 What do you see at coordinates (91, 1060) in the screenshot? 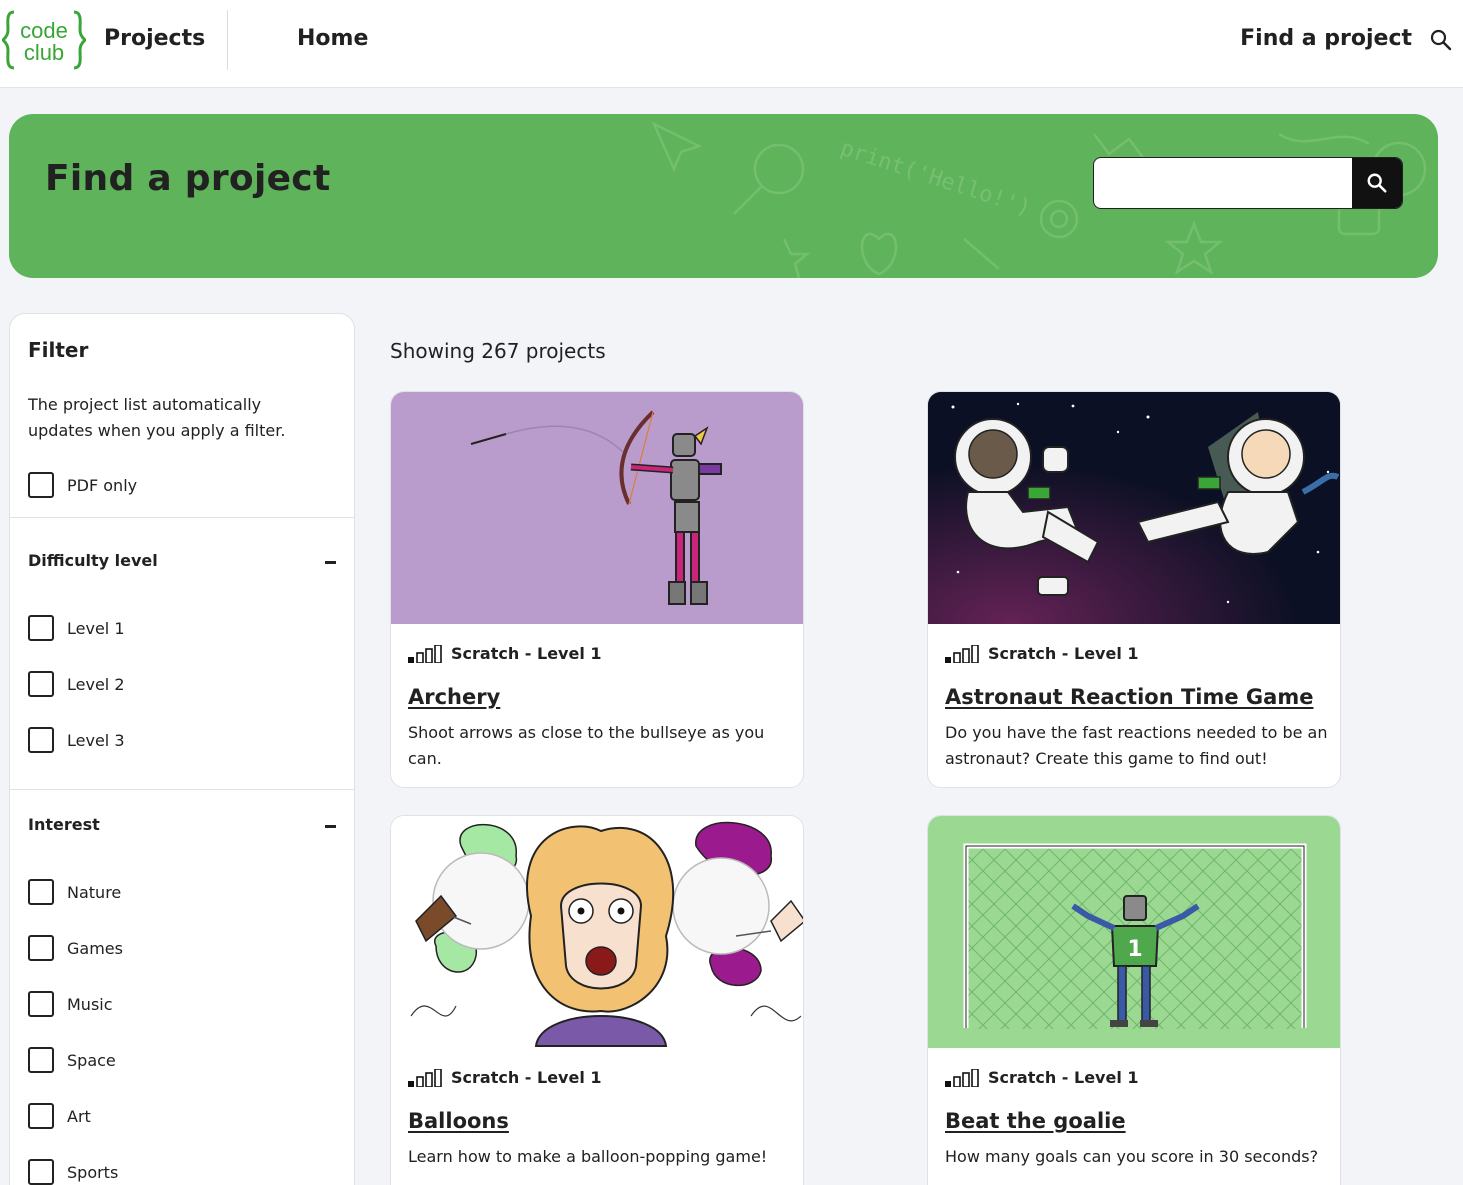
I see `checkbox-label: Space` at bounding box center [91, 1060].